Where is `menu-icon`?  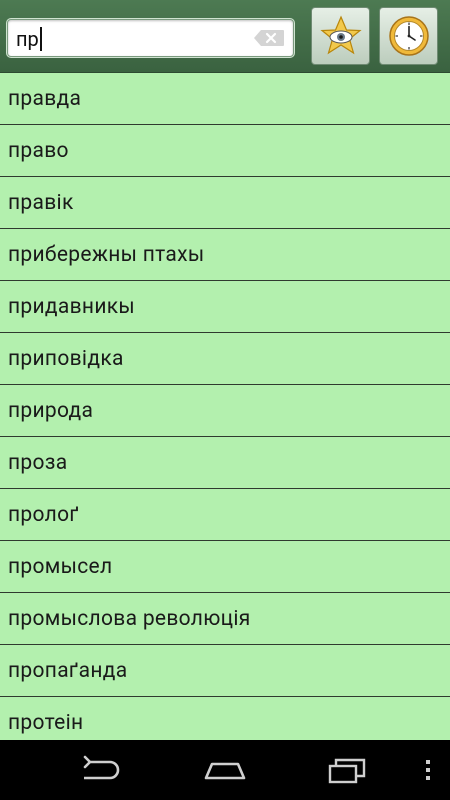
menu-icon is located at coordinates (428, 770).